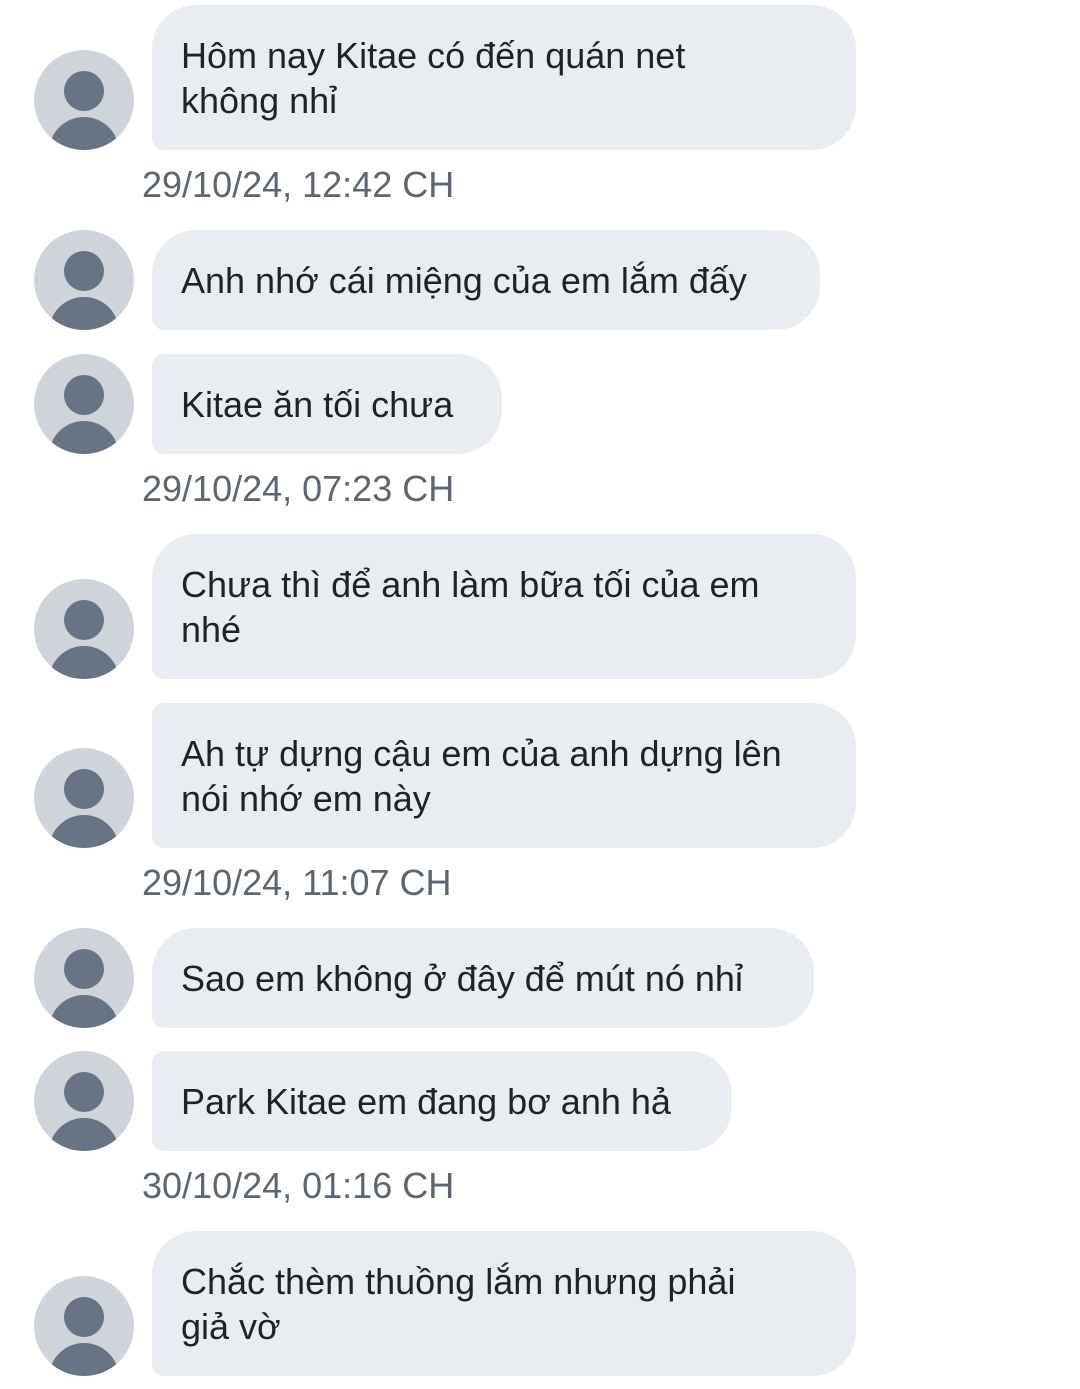 The width and height of the screenshot is (1080, 1389). I want to click on message-bubble: Anh nhớ cái miệng của em lắm đấy, so click(486, 280).